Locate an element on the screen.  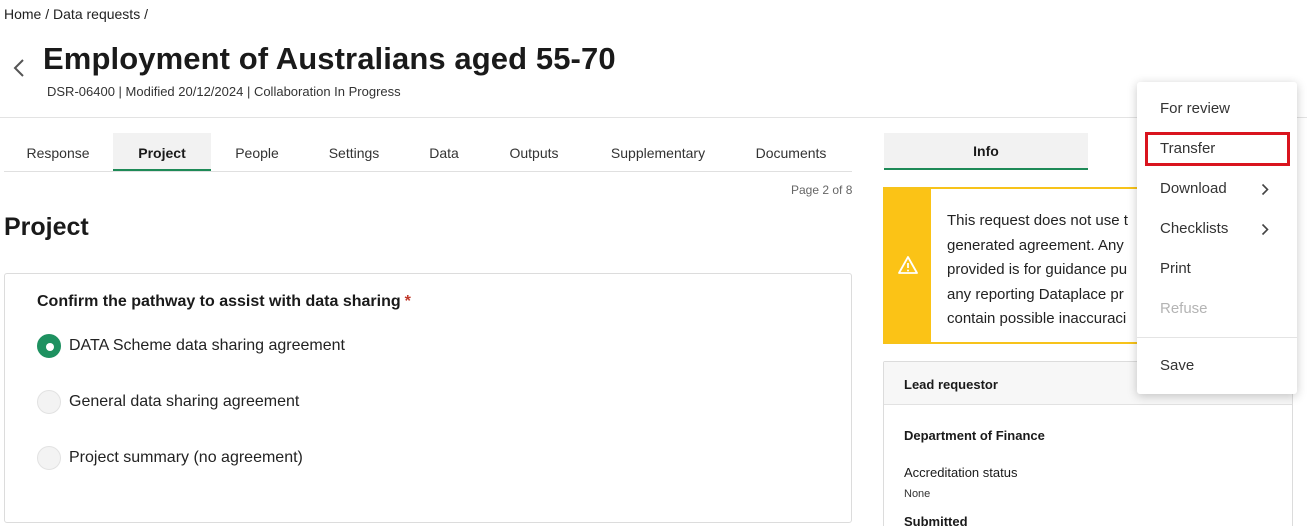
tab-people: People is located at coordinates (257, 152).